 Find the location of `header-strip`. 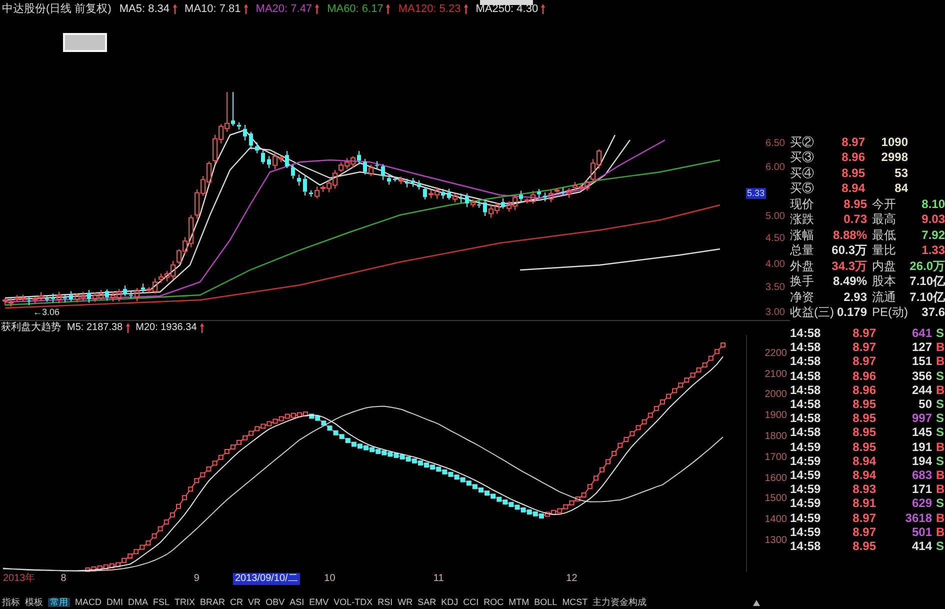

header-strip is located at coordinates (506, 2).